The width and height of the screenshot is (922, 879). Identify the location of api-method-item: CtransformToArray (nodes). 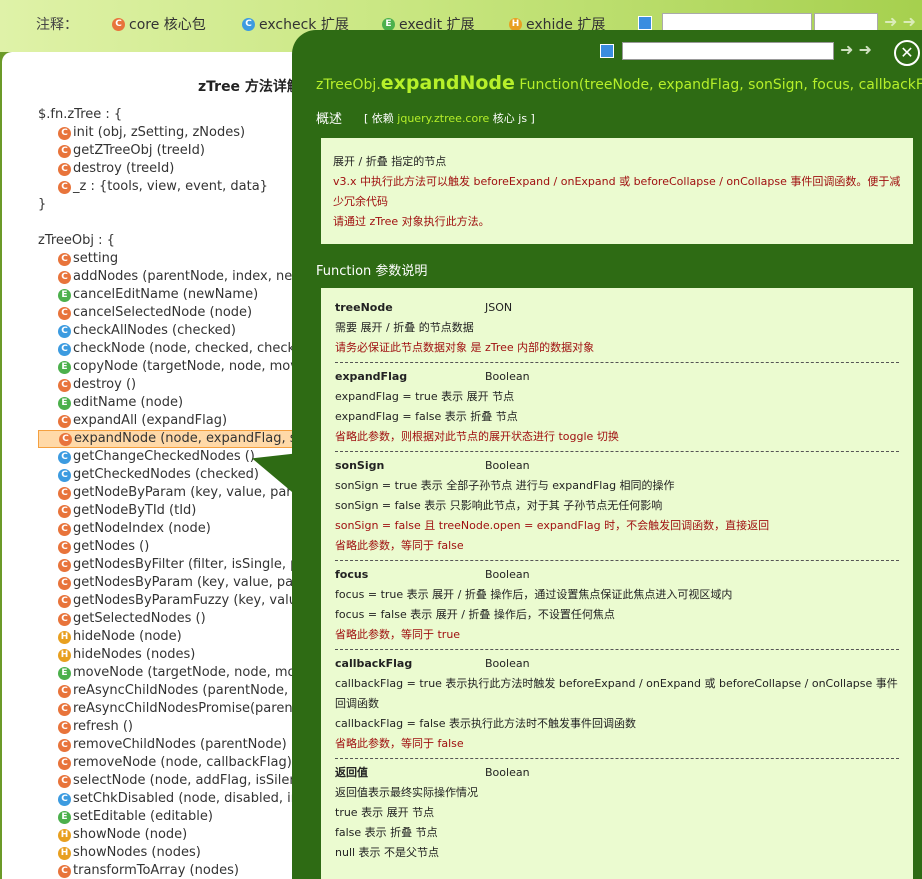
(170, 870).